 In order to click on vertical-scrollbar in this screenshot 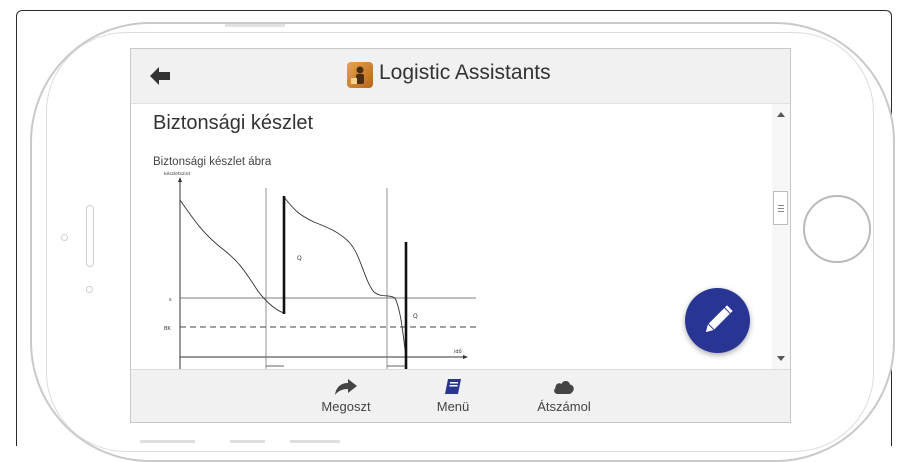, I will do `click(781, 236)`.